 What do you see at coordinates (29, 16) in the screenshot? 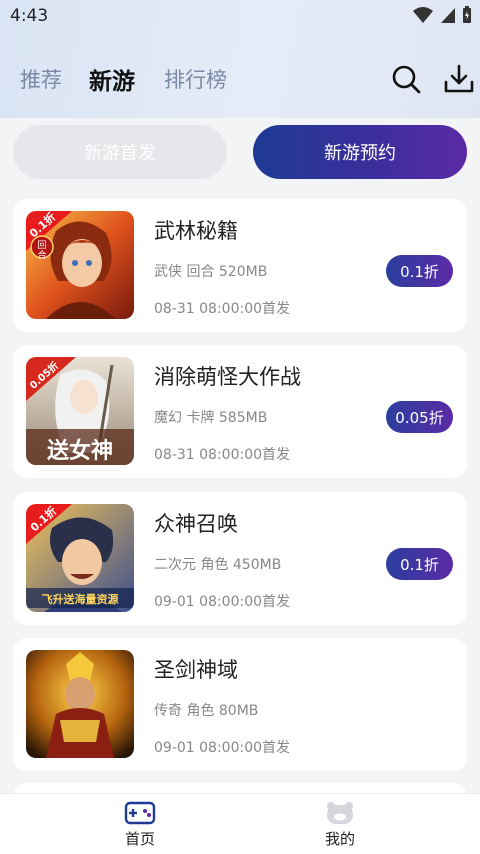
I see `status-time: 4:43` at bounding box center [29, 16].